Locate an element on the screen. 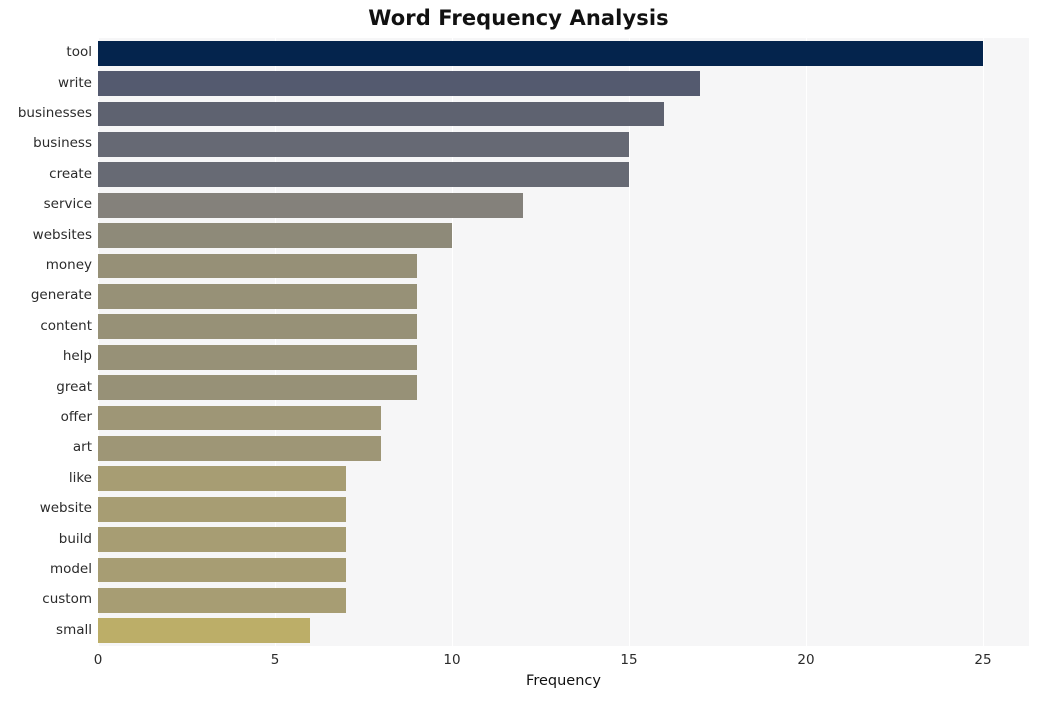 The image size is (1037, 701). y-tick-label-service: service is located at coordinates (67, 204).